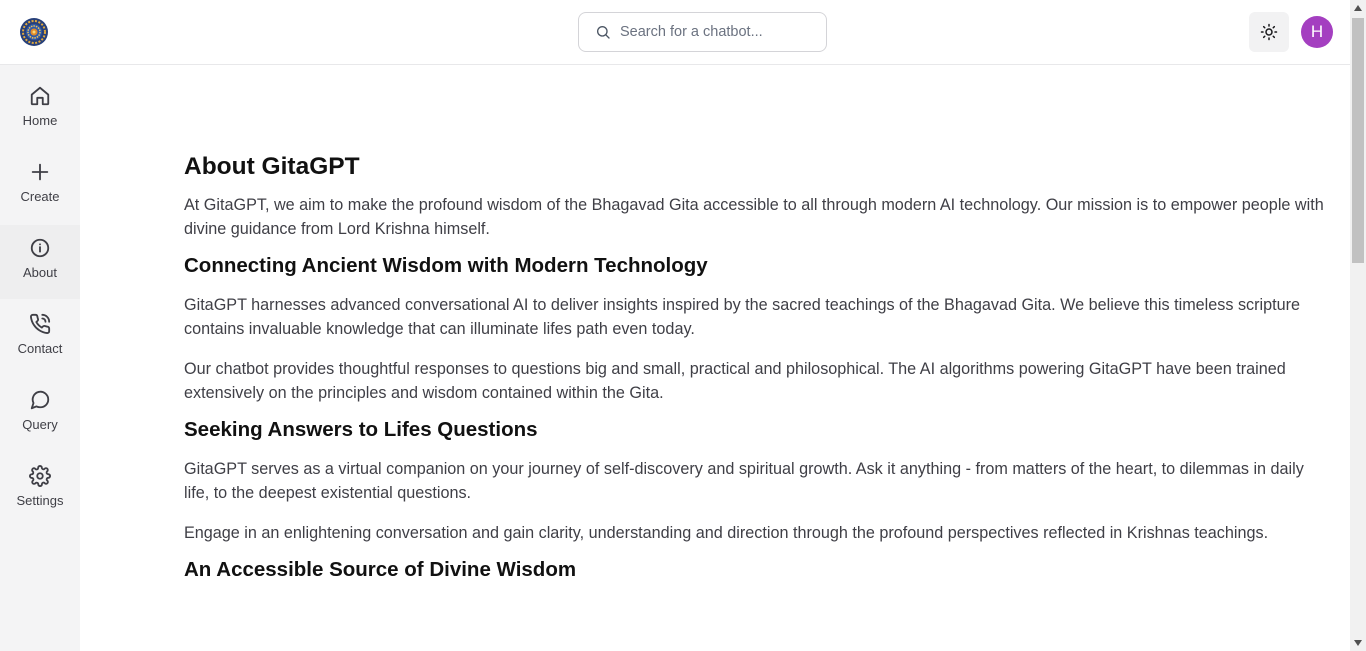  I want to click on sidebar-item-home: Home, so click(40, 110).